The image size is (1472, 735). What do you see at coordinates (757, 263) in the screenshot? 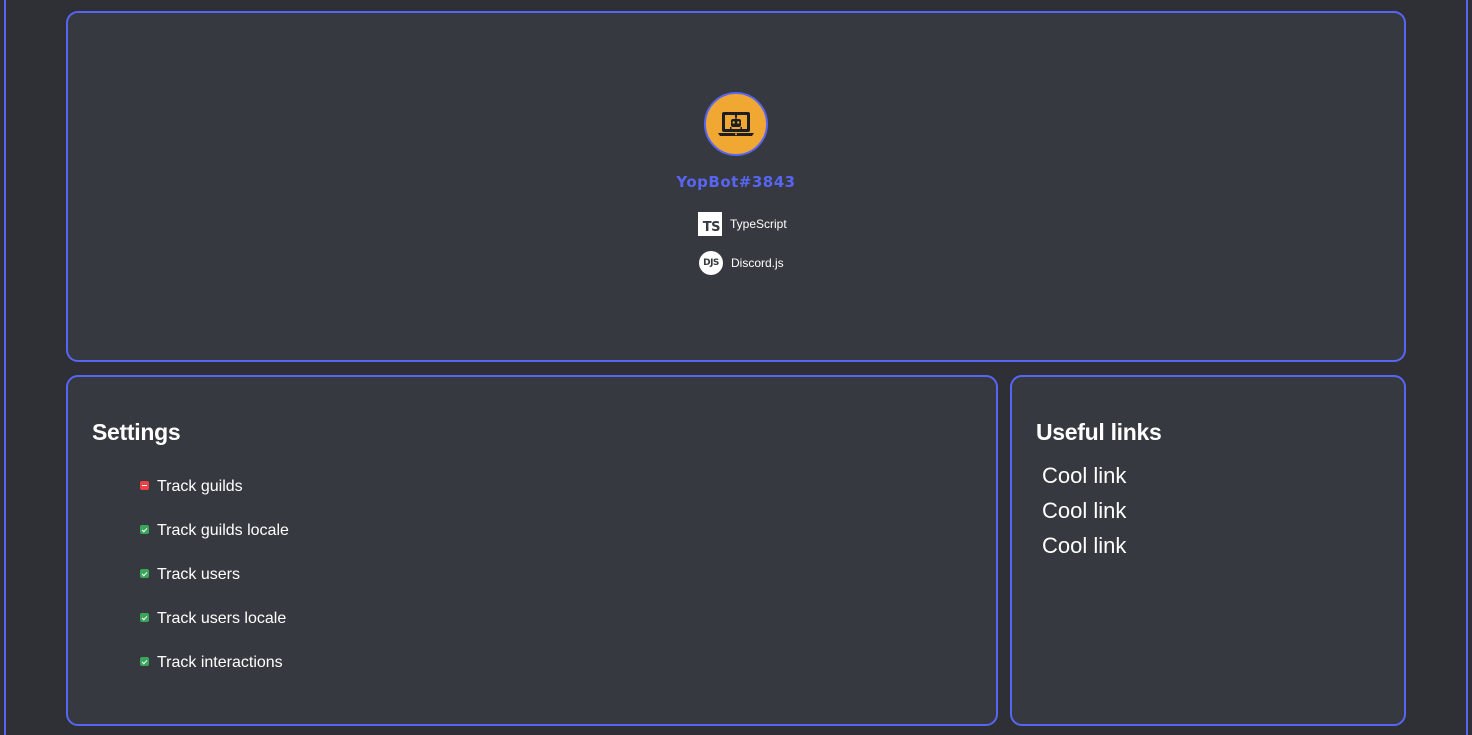
I see `tech-label: Discord.js` at bounding box center [757, 263].